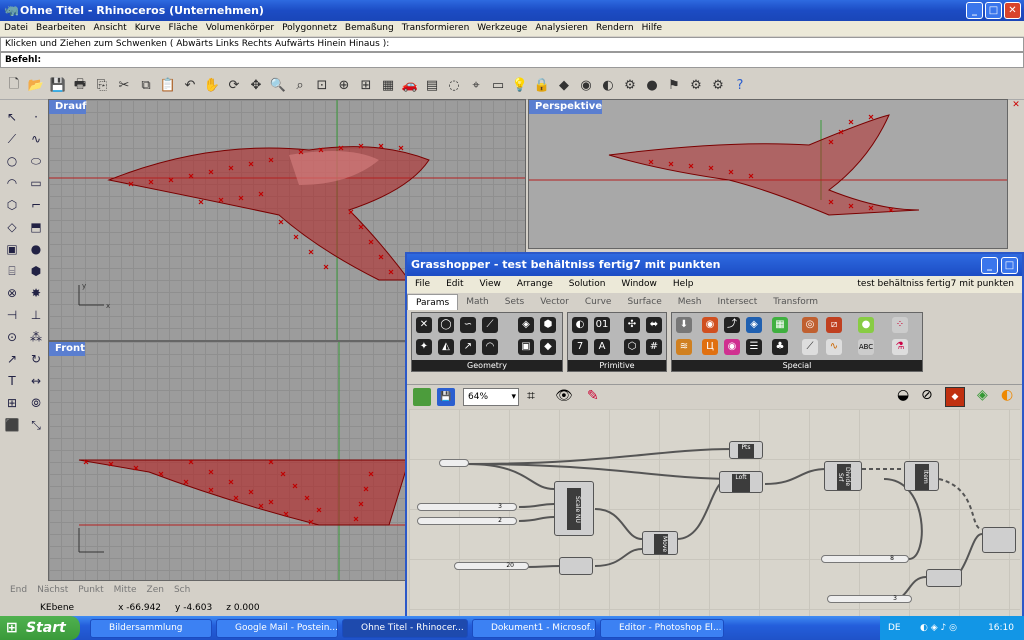 The height and width of the screenshot is (640, 1024). I want to click on gh-menu-arrange: Arrange, so click(535, 284).